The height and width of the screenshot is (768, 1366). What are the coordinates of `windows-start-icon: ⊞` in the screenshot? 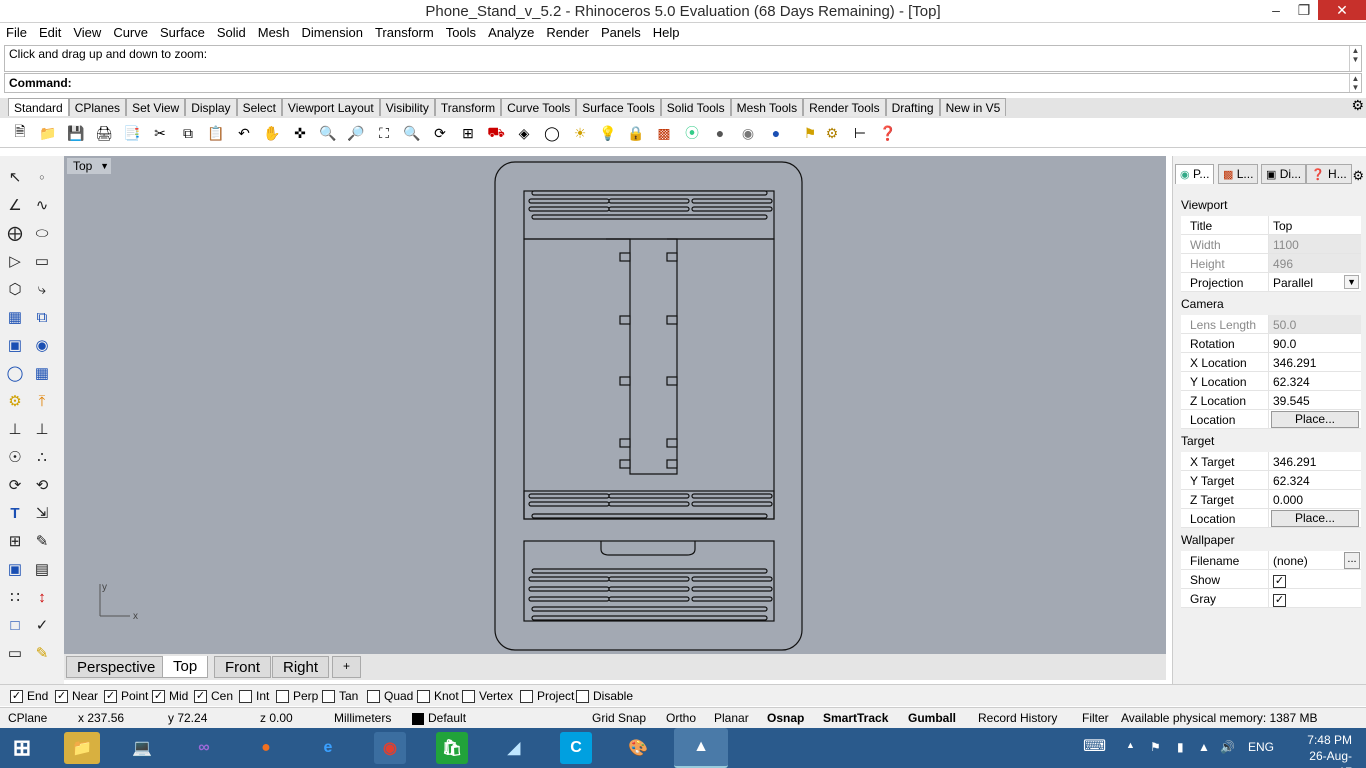 It's located at (22, 748).